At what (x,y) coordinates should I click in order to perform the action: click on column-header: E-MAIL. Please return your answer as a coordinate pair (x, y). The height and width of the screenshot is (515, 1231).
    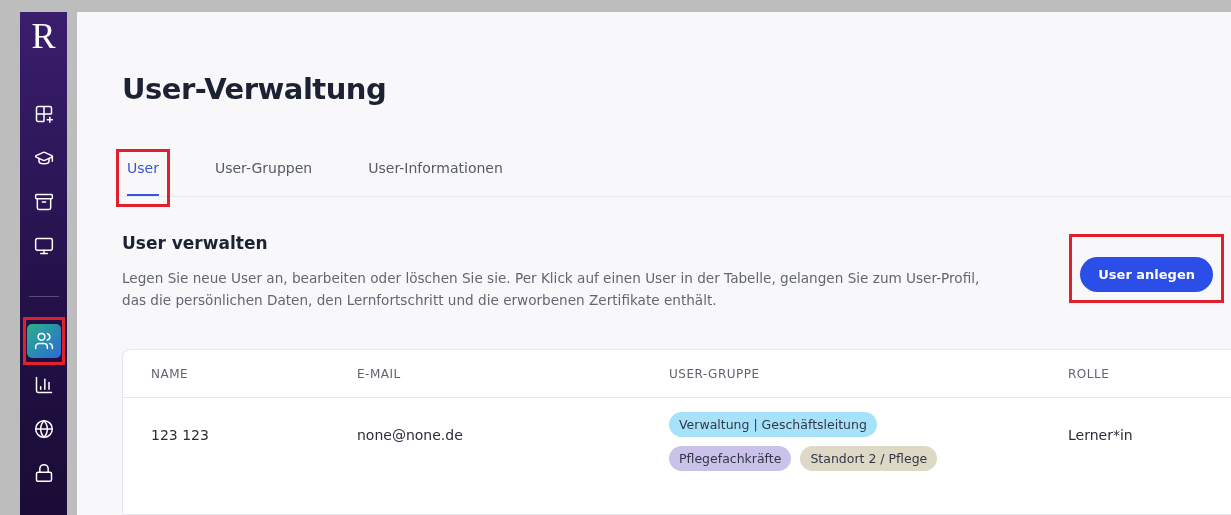
    Looking at the image, I should click on (485, 374).